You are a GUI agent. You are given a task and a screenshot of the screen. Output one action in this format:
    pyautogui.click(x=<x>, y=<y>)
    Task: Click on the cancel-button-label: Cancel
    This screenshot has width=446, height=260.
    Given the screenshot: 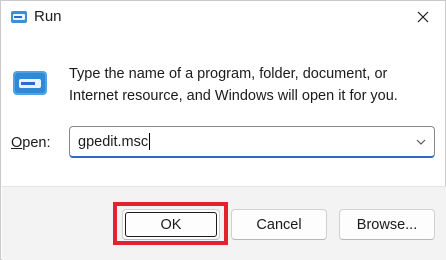 What is the action you would take?
    pyautogui.click(x=279, y=224)
    